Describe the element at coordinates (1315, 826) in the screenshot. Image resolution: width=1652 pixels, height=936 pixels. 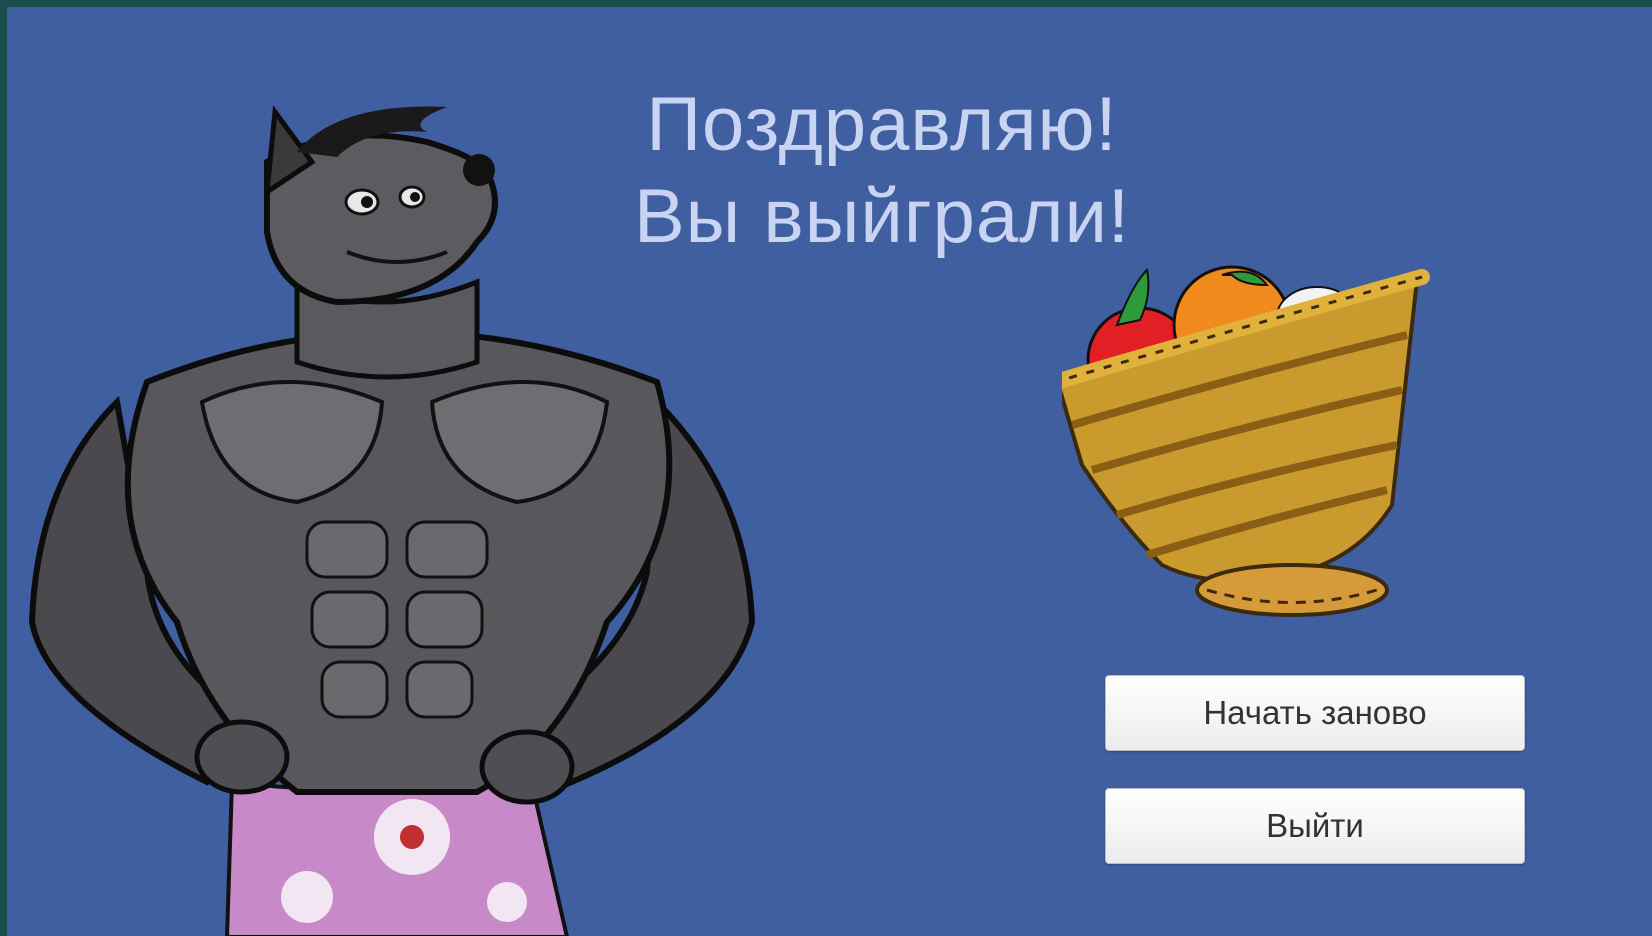
I see `exit-button: Выйти` at that location.